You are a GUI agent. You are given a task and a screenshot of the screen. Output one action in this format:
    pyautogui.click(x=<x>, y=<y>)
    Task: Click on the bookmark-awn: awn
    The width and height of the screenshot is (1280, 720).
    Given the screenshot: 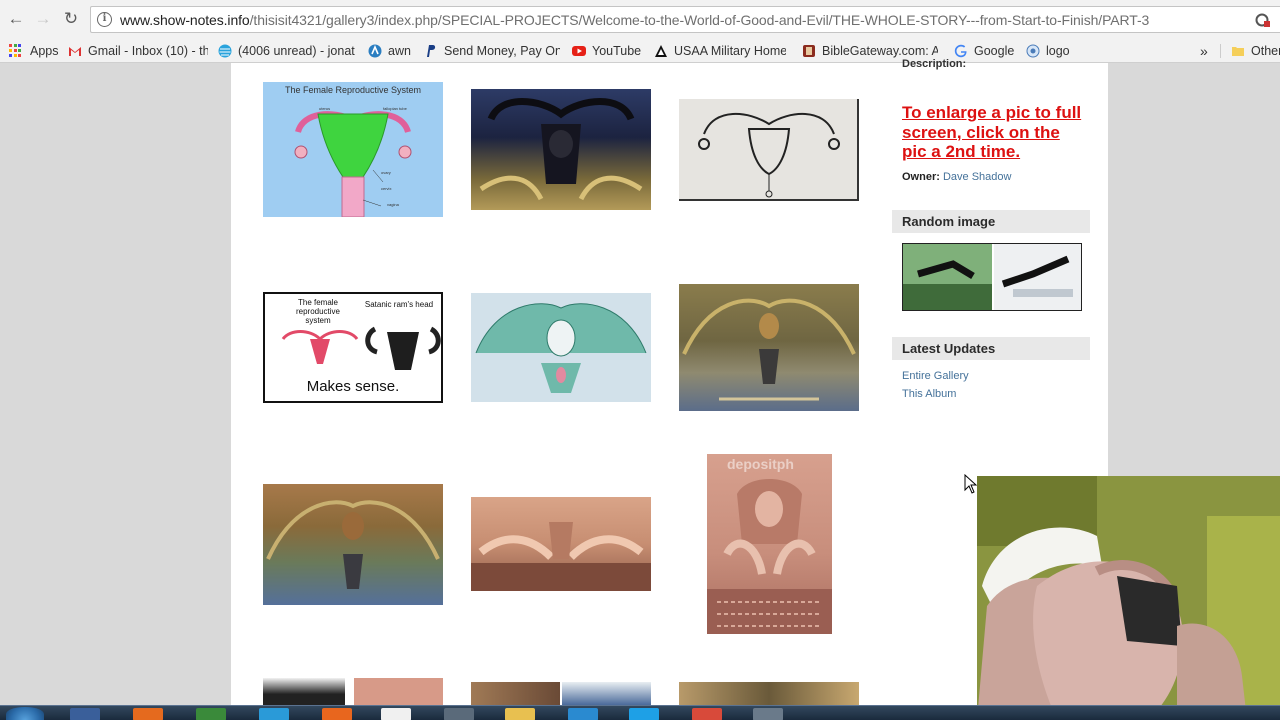 What is the action you would take?
    pyautogui.click(x=389, y=50)
    